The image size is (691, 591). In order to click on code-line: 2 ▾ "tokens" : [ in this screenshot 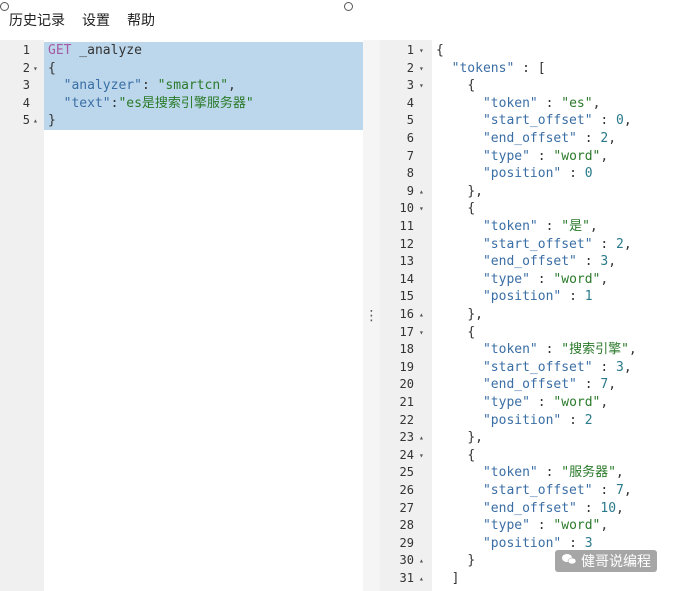, I will do `click(535, 69)`.